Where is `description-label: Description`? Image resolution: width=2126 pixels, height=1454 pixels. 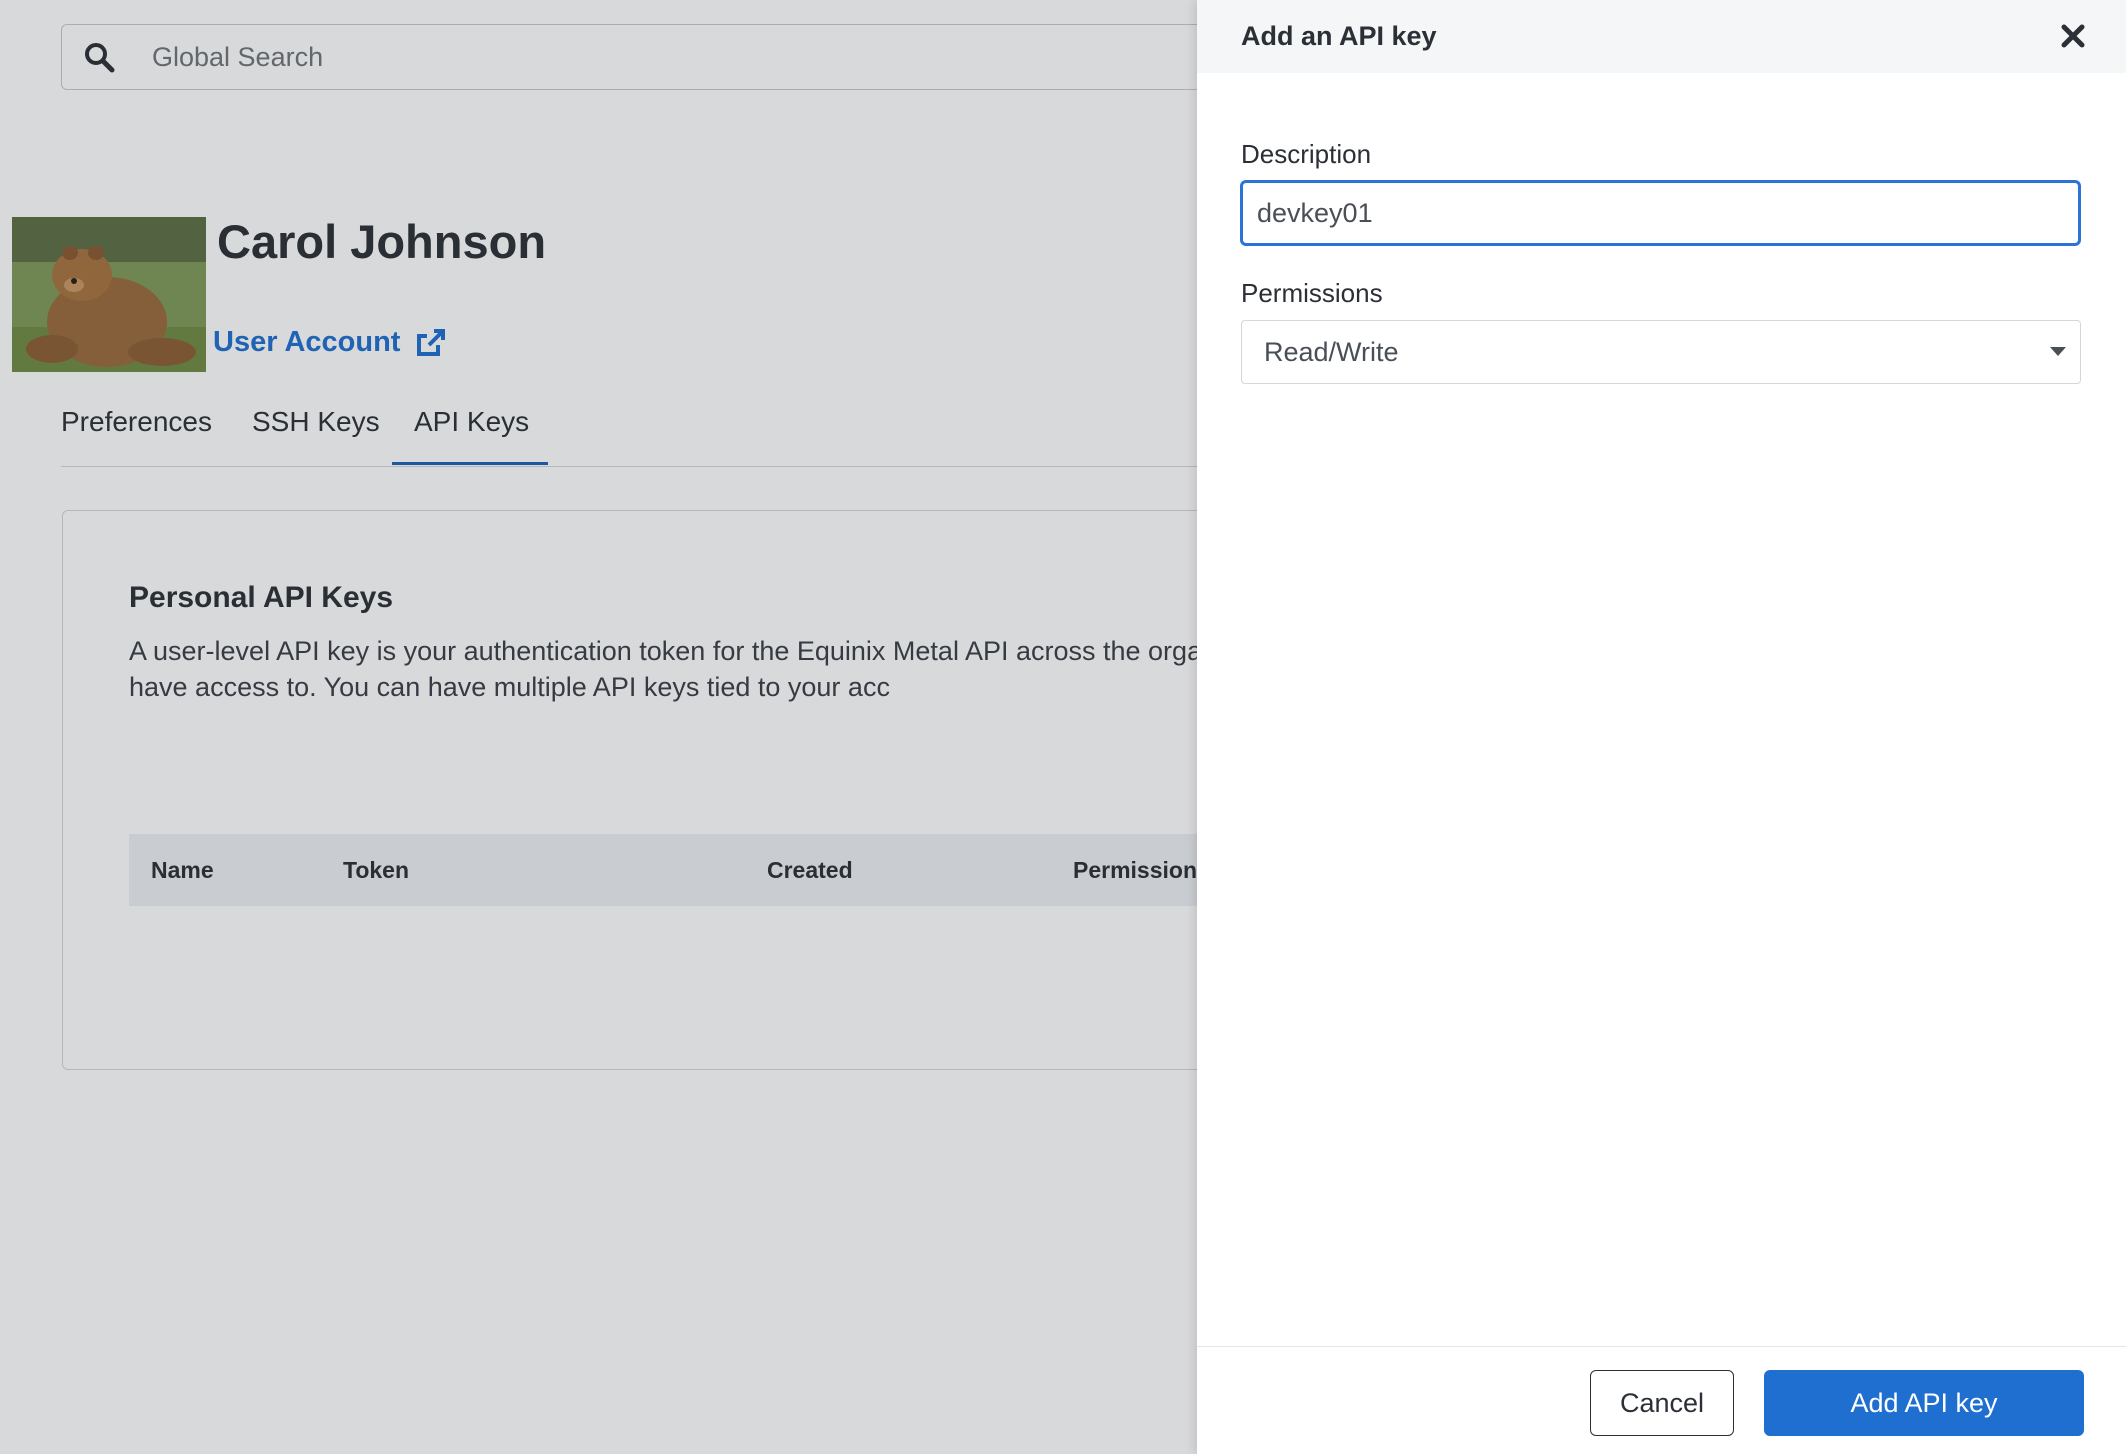 description-label: Description is located at coordinates (1306, 154).